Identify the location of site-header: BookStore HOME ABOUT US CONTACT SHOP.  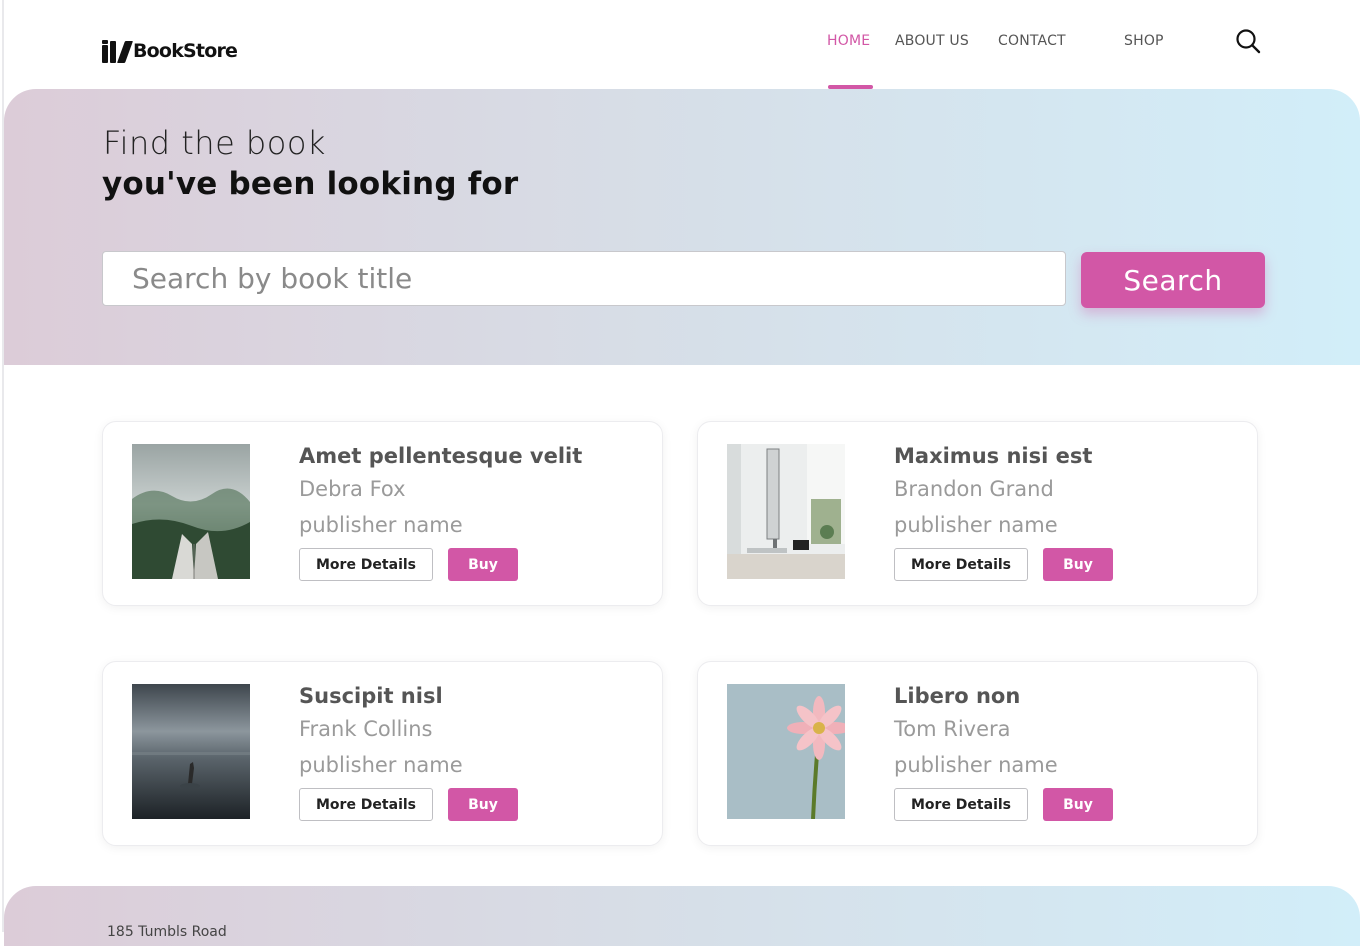
(680, 45).